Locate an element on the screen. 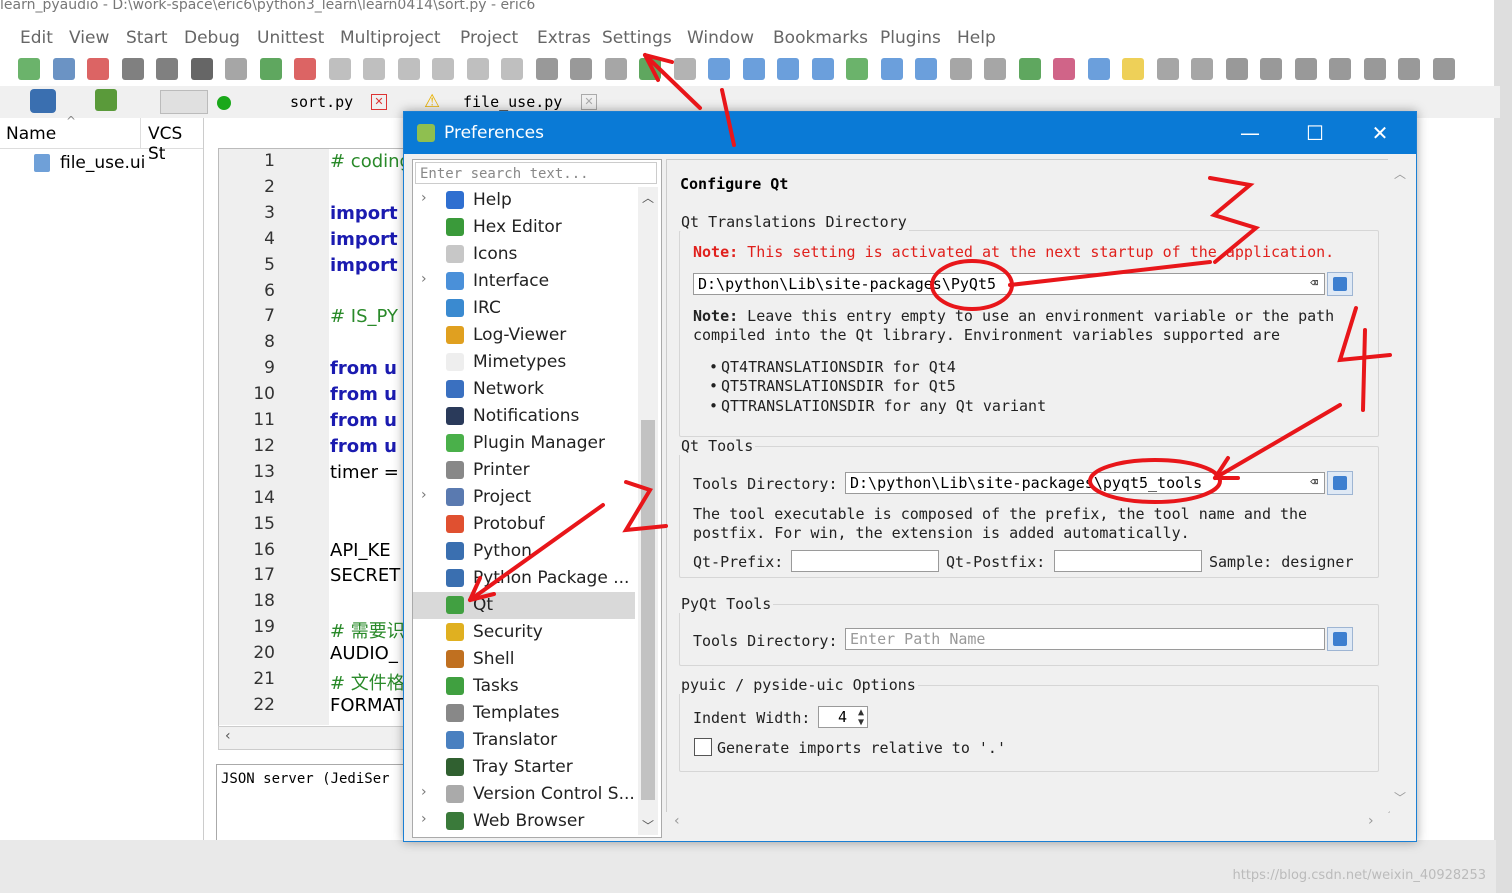 This screenshot has width=1512, height=893. digit-1-stroke is located at coordinates (728, 117).